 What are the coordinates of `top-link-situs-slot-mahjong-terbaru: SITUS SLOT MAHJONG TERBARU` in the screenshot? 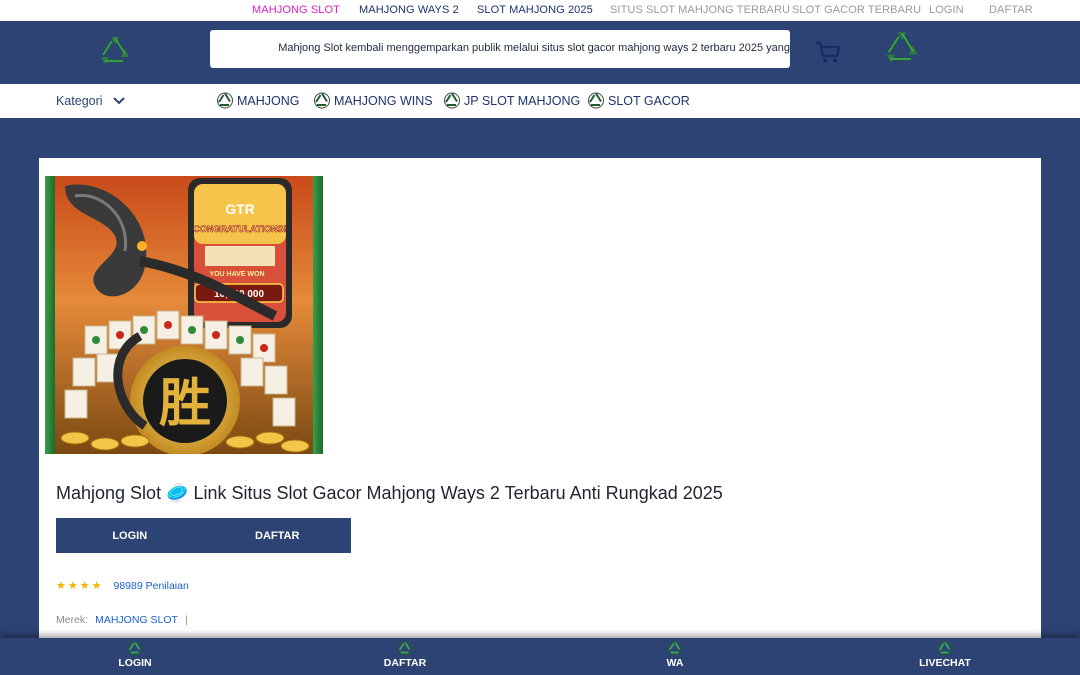 It's located at (700, 10).